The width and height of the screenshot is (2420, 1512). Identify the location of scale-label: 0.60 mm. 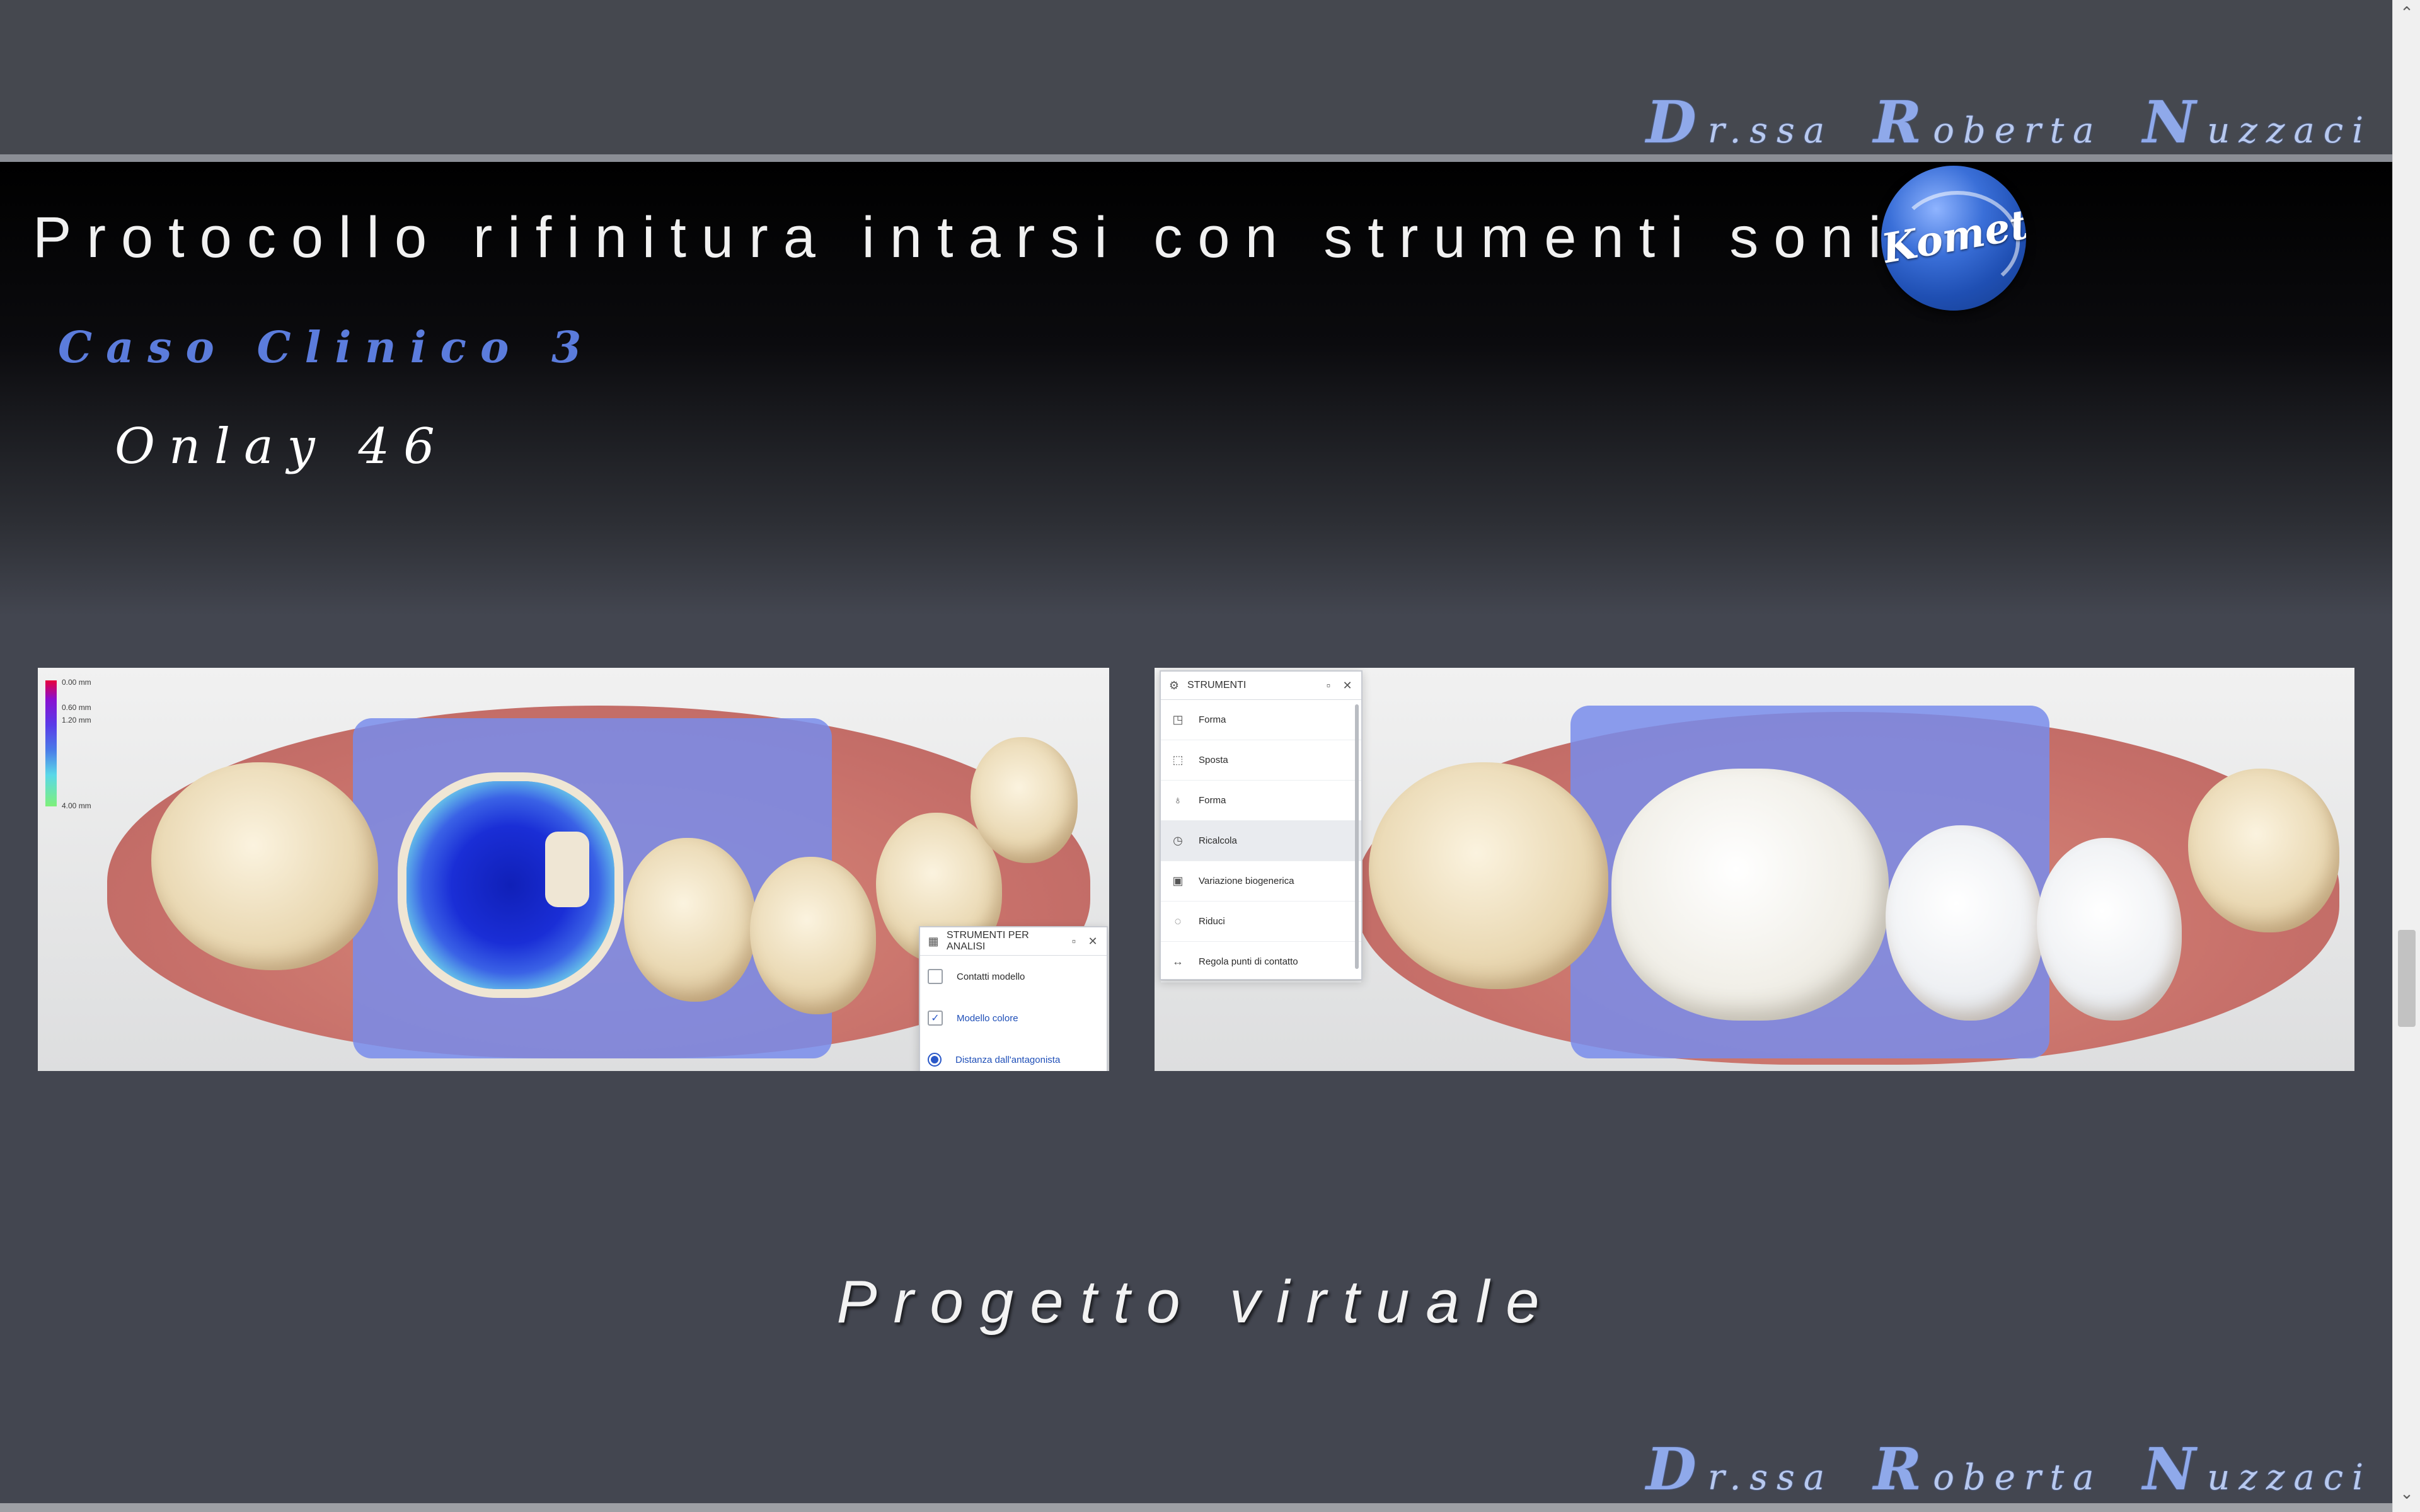
(76, 707).